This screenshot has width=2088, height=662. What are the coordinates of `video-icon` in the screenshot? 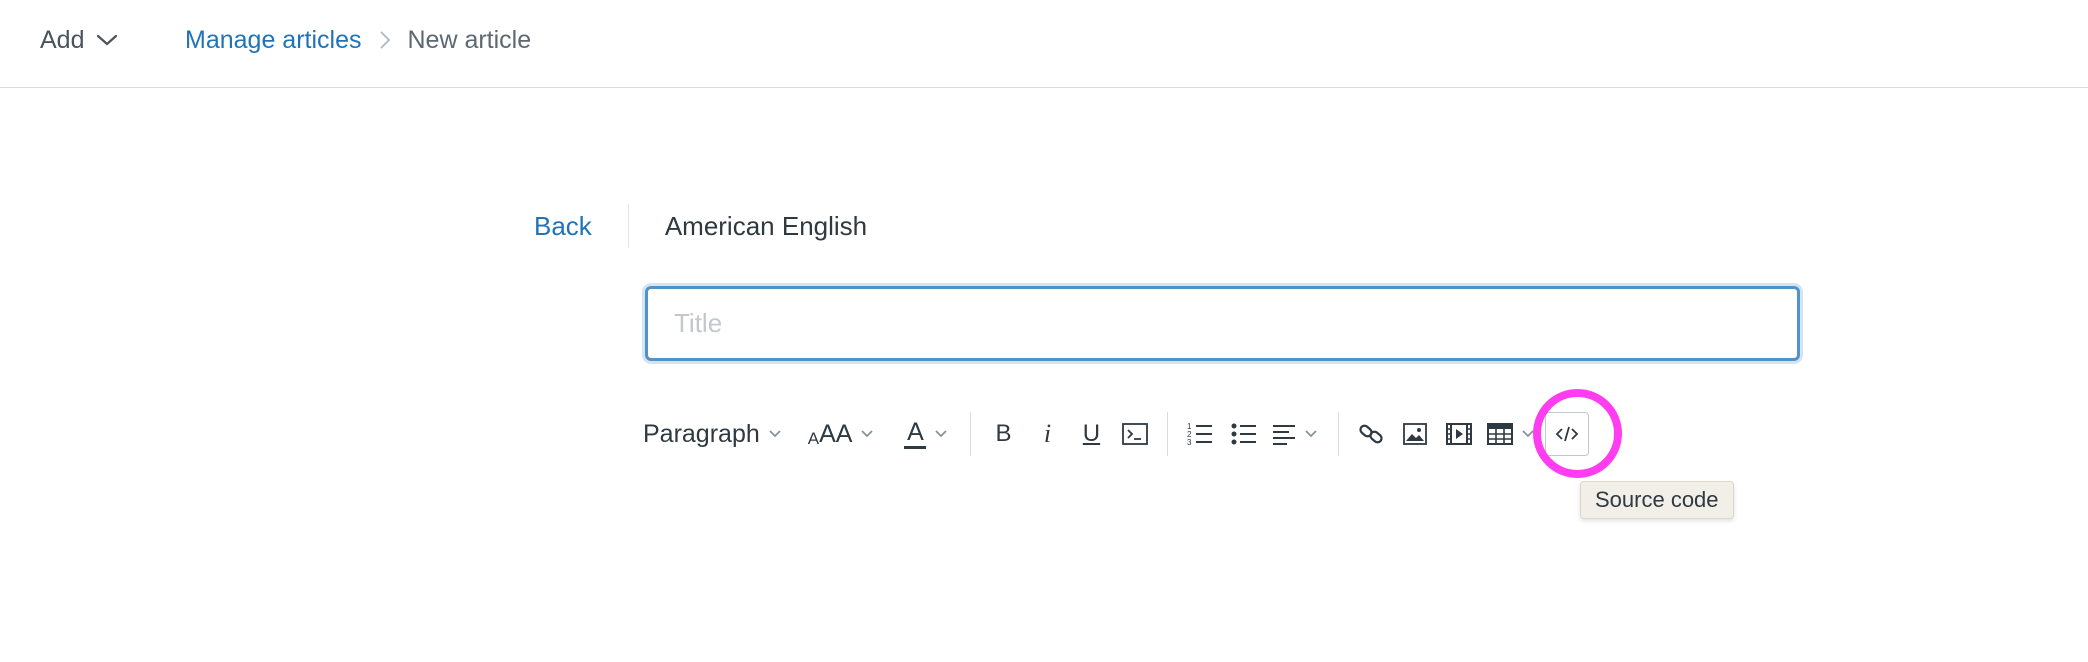 It's located at (1459, 434).